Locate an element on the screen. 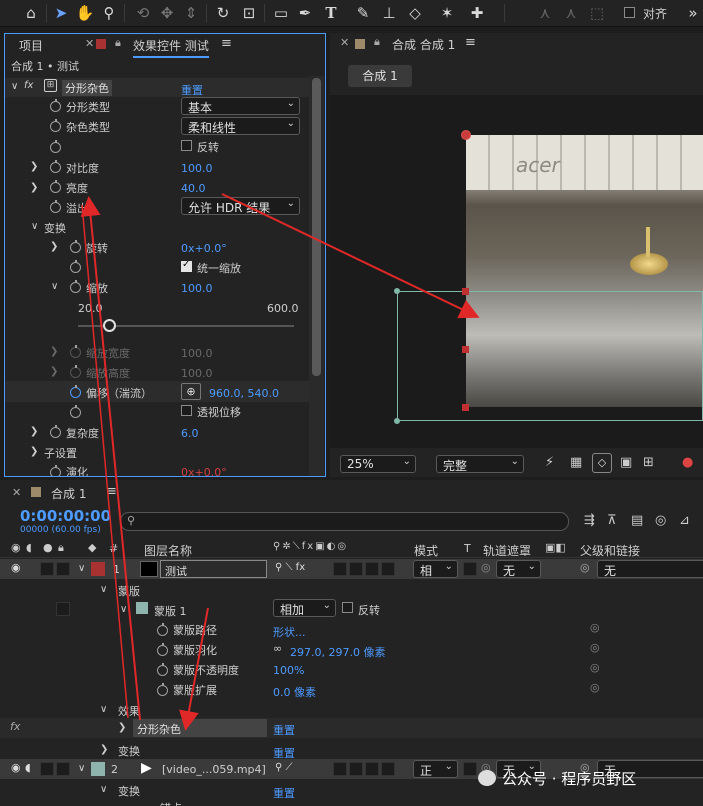 Image resolution: width=703 pixels, height=806 pixels. noise-type-select: 柔和线性 ⌄ is located at coordinates (240, 126).